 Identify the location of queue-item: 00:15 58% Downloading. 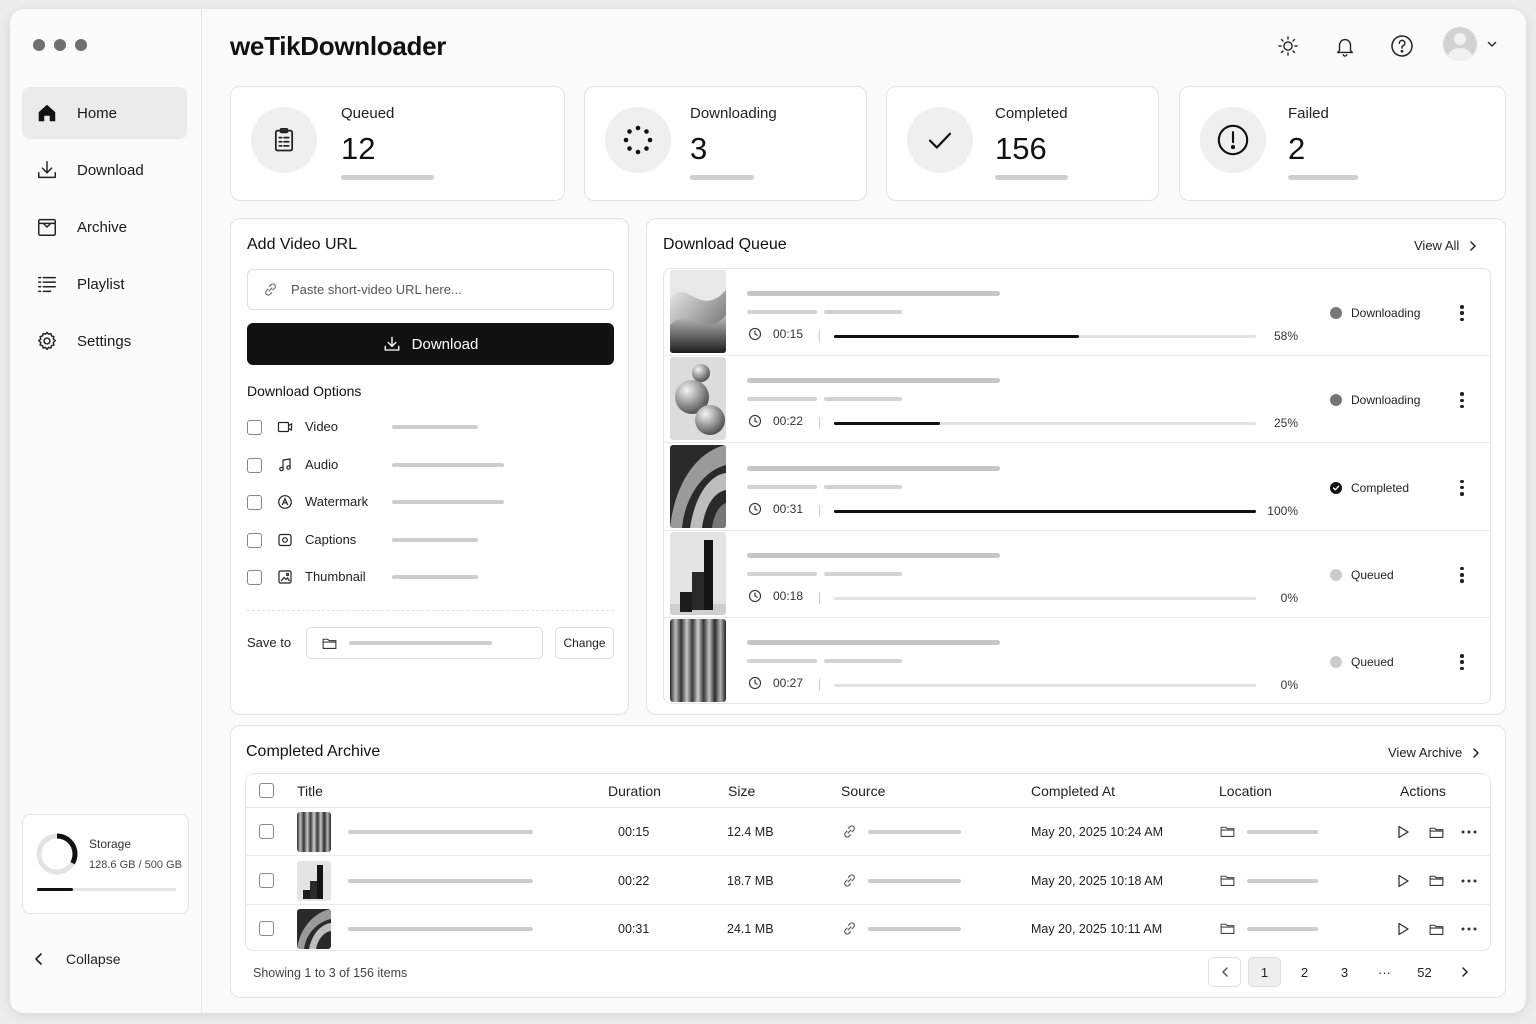
(1077, 312).